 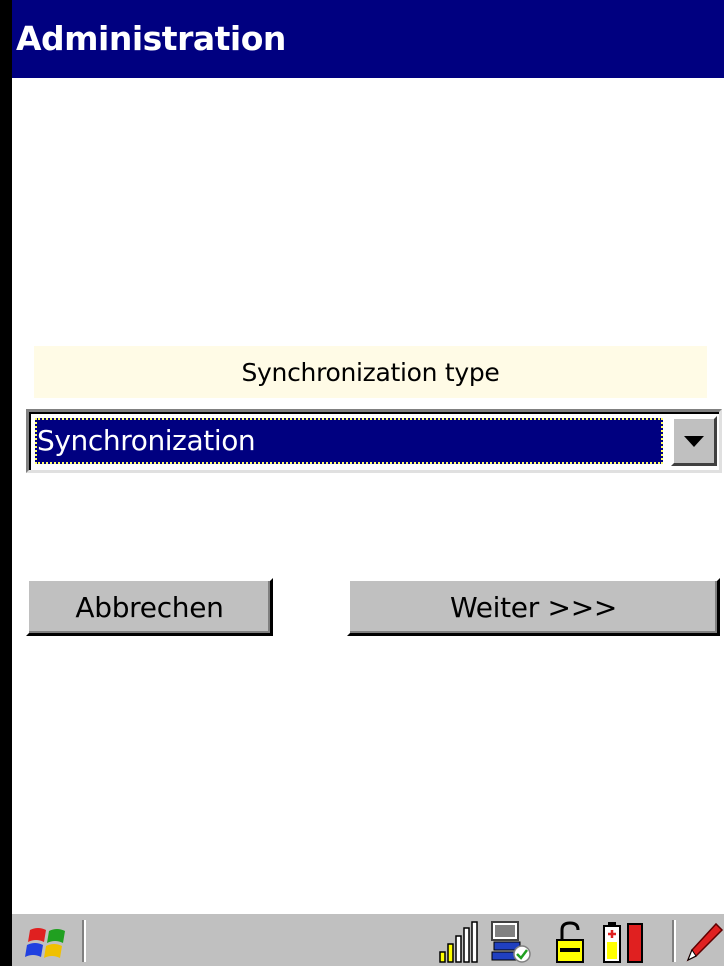 I want to click on sync-type-label: Synchronization type, so click(x=370, y=372).